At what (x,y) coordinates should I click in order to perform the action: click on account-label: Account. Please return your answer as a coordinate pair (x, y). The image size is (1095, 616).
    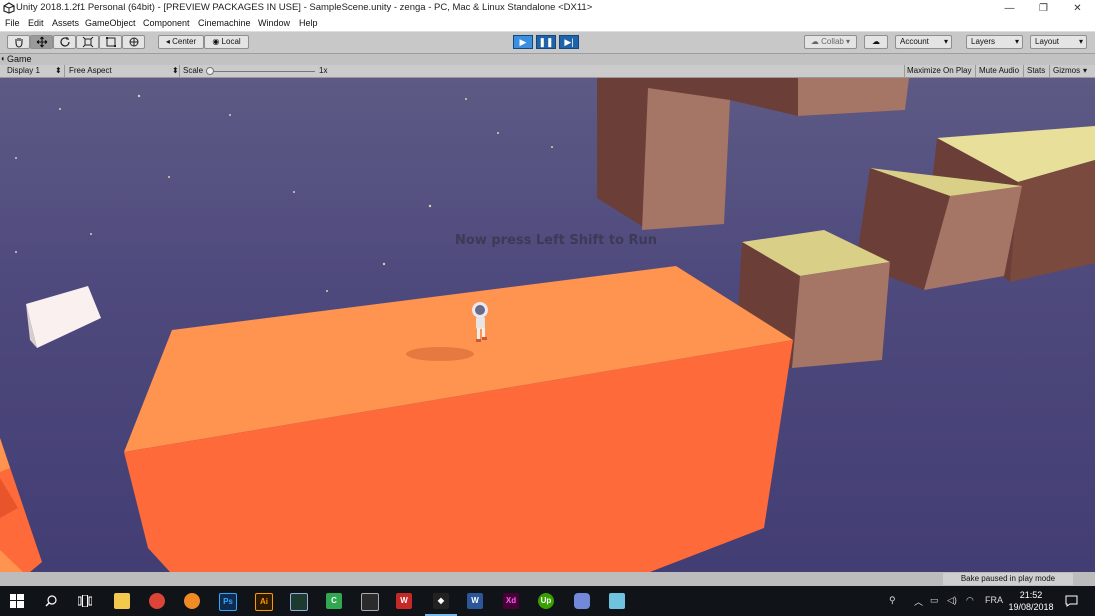
    Looking at the image, I should click on (914, 41).